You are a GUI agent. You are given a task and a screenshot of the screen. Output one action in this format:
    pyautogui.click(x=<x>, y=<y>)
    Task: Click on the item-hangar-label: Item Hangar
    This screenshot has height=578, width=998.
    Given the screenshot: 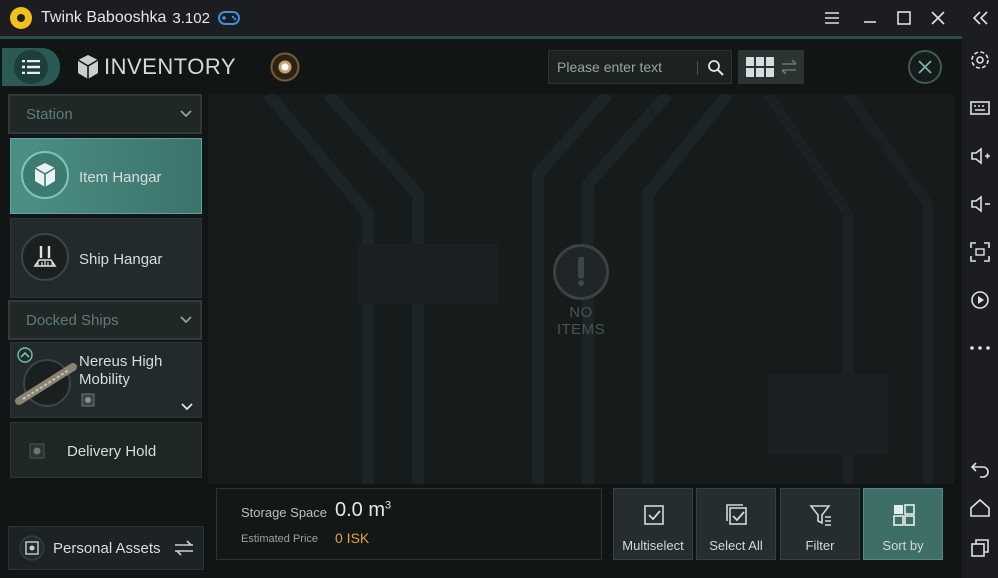 What is the action you would take?
    pyautogui.click(x=120, y=177)
    